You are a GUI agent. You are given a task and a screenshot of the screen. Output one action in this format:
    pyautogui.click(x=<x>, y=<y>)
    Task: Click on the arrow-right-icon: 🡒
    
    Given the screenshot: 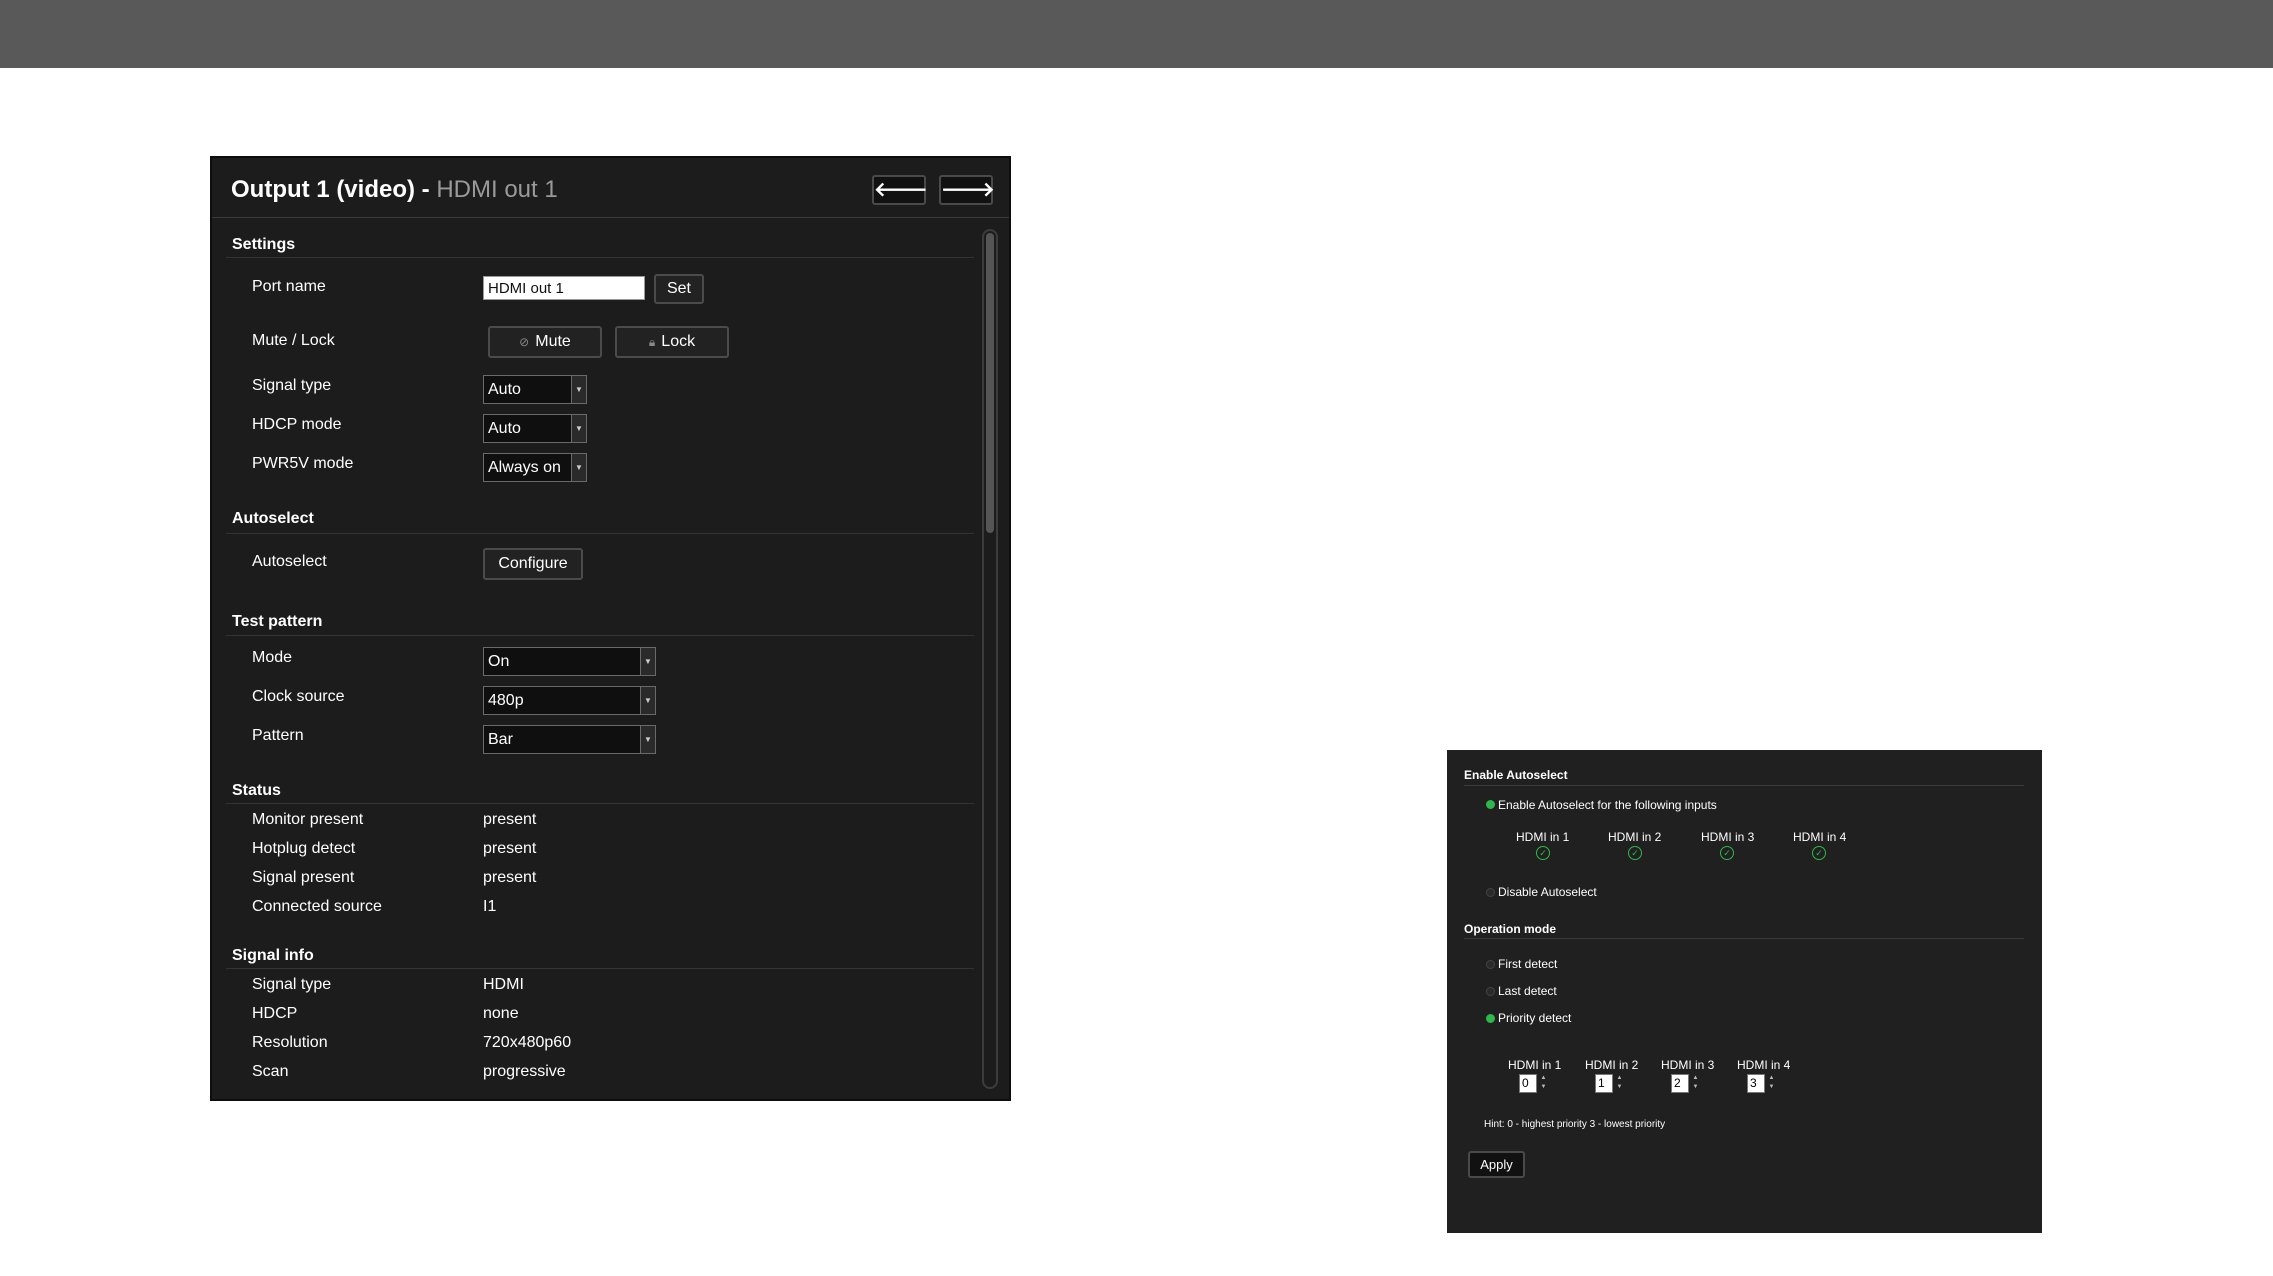 What is the action you would take?
    pyautogui.click(x=968, y=190)
    